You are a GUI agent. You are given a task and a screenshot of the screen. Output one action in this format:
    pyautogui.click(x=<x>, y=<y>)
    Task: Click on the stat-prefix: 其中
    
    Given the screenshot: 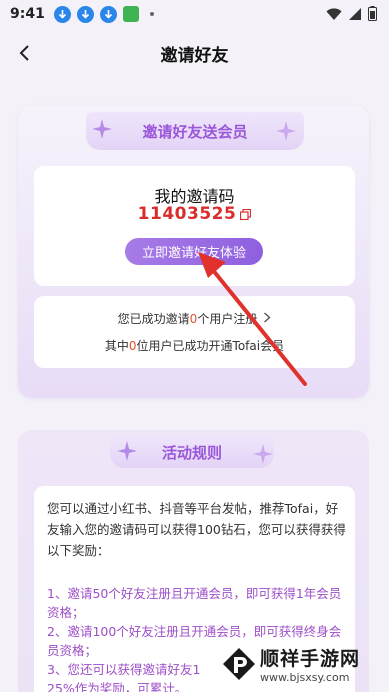 What is the action you would take?
    pyautogui.click(x=116, y=346)
    